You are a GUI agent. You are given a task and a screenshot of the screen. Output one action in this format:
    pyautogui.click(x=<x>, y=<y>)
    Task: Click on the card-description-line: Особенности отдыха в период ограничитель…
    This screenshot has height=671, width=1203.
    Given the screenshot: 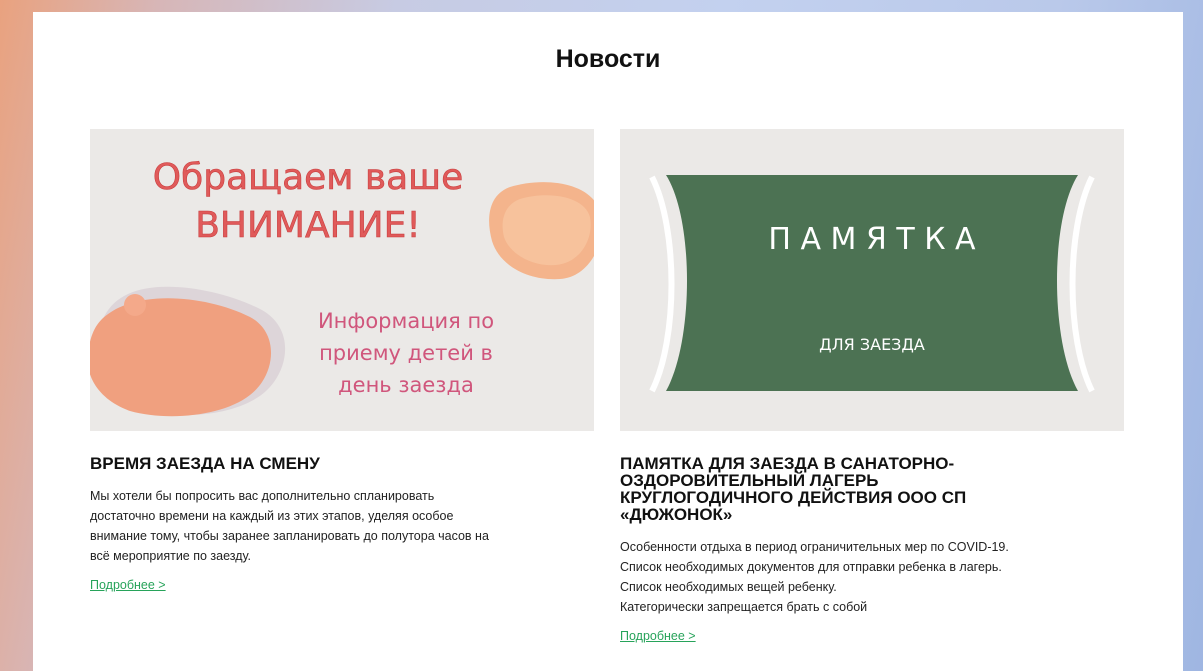 What is the action you would take?
    pyautogui.click(x=814, y=547)
    